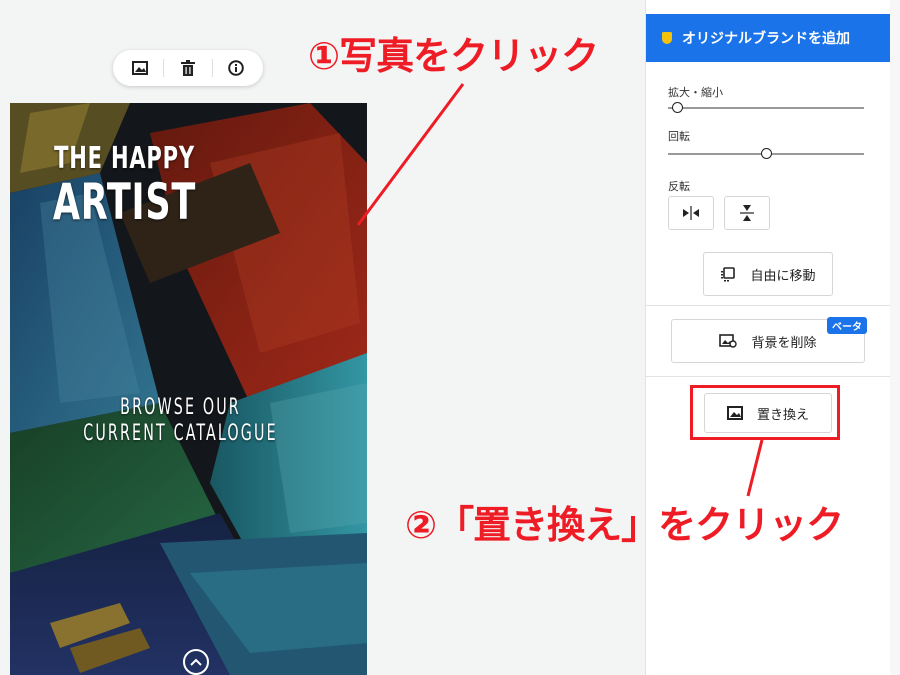  Describe the element at coordinates (667, 38) in the screenshot. I see `brand-shield-icon` at that location.